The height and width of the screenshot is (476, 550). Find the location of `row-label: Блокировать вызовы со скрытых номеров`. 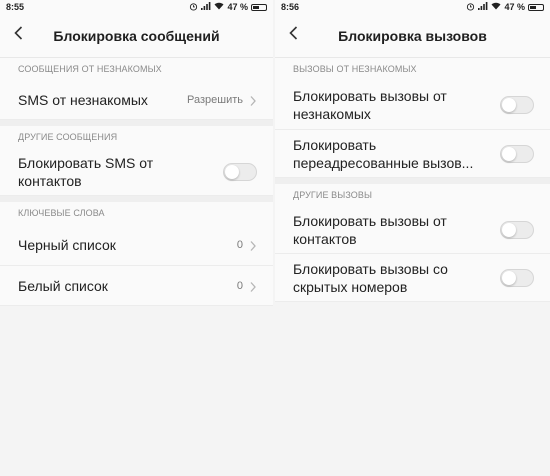

row-label: Блокировать вызовы со скрытых номеров is located at coordinates (370, 277).